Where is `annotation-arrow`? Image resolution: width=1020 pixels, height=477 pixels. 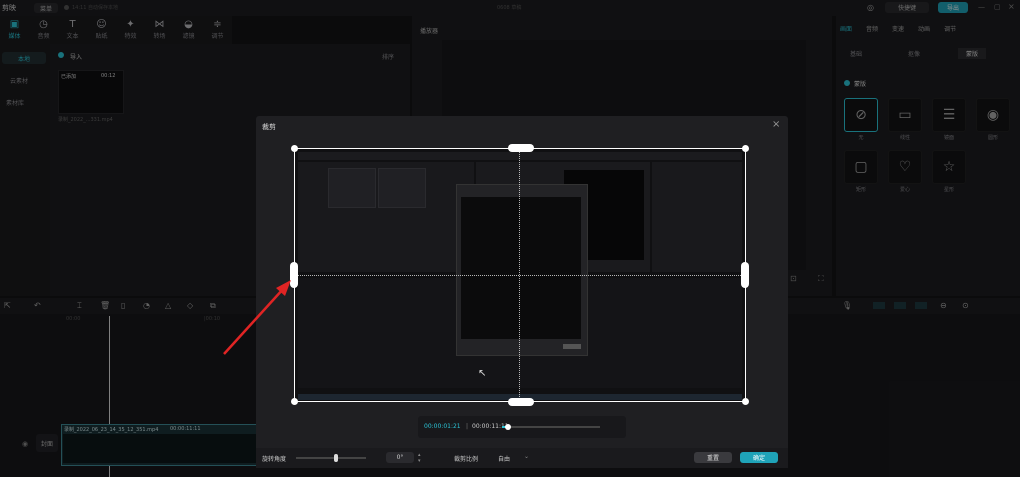
annotation-arrow is located at coordinates (257, 317).